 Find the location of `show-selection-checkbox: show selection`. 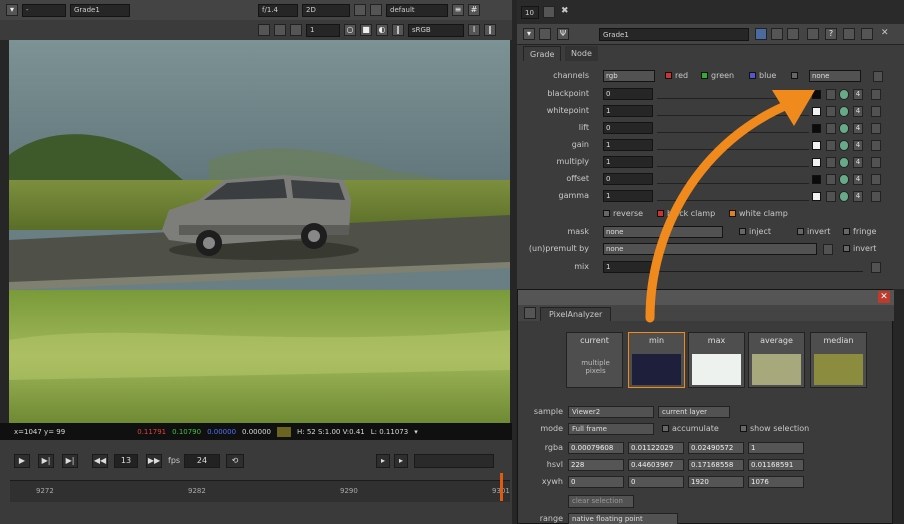

show-selection-checkbox: show selection is located at coordinates (774, 428).